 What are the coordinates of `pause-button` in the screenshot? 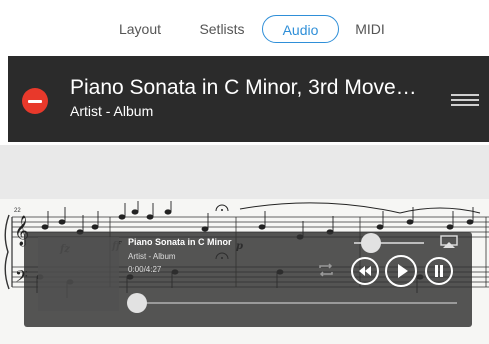 It's located at (439, 271).